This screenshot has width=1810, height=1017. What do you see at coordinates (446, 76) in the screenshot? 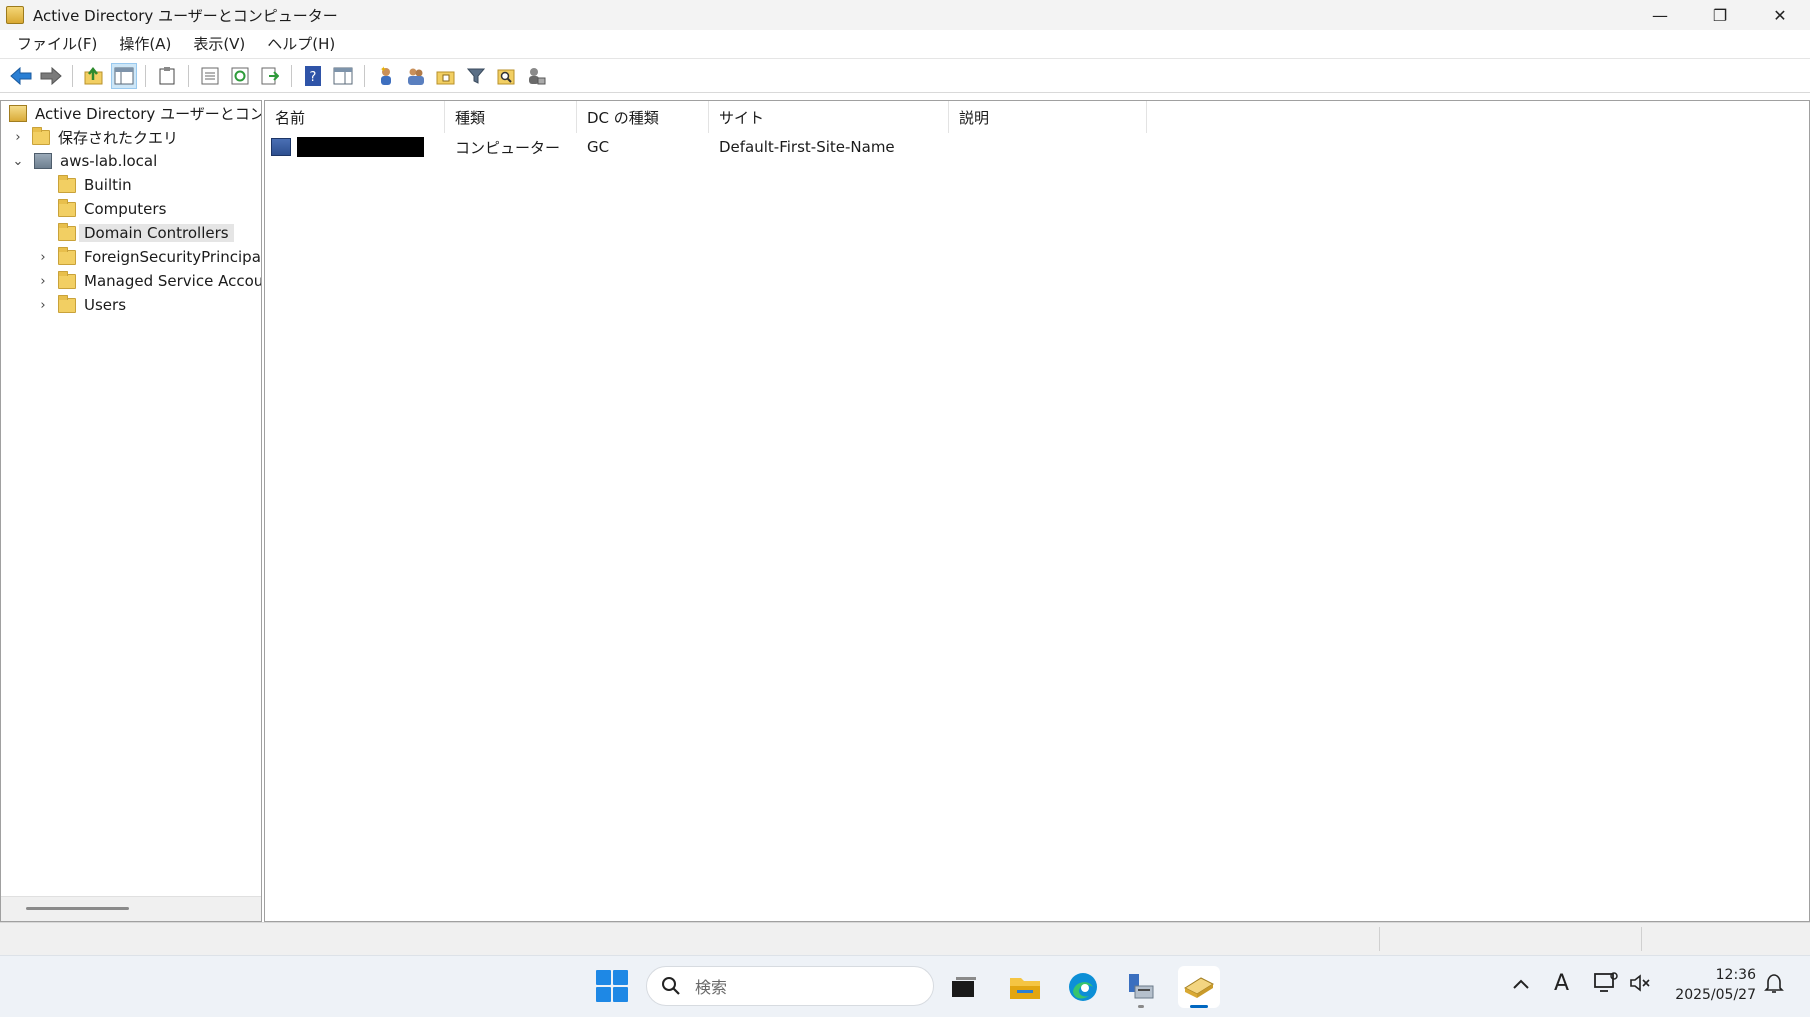
I see `new-ou-icon` at bounding box center [446, 76].